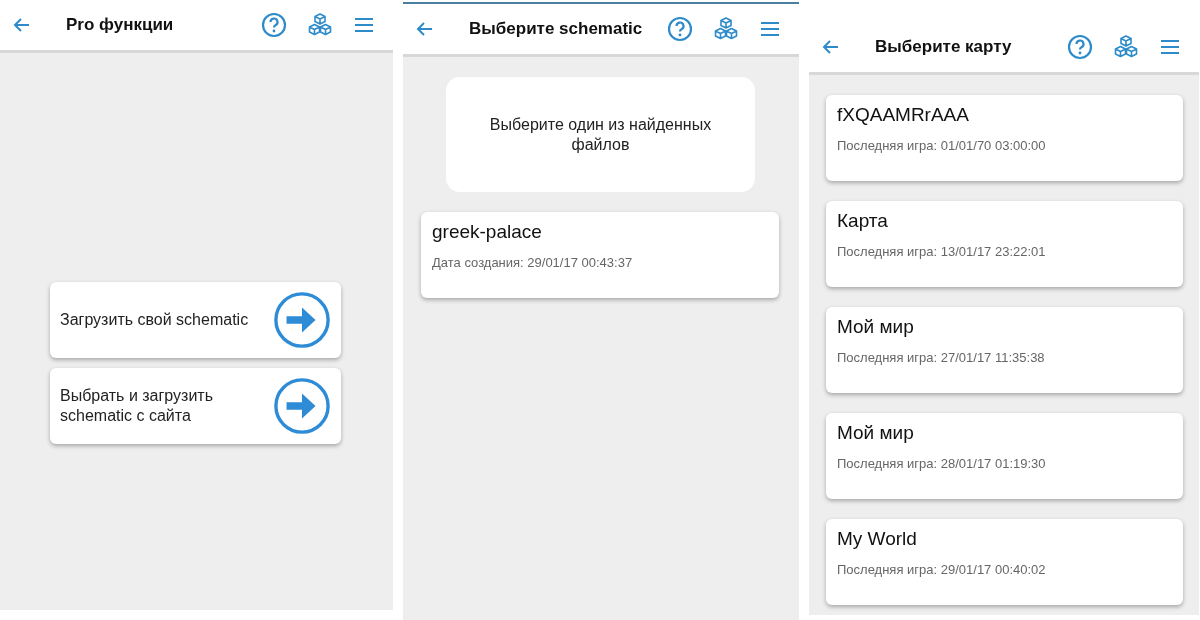 Image resolution: width=1200 pixels, height=620 pixels. Describe the element at coordinates (556, 29) in the screenshot. I see `screen-title: Выберите schematic` at that location.